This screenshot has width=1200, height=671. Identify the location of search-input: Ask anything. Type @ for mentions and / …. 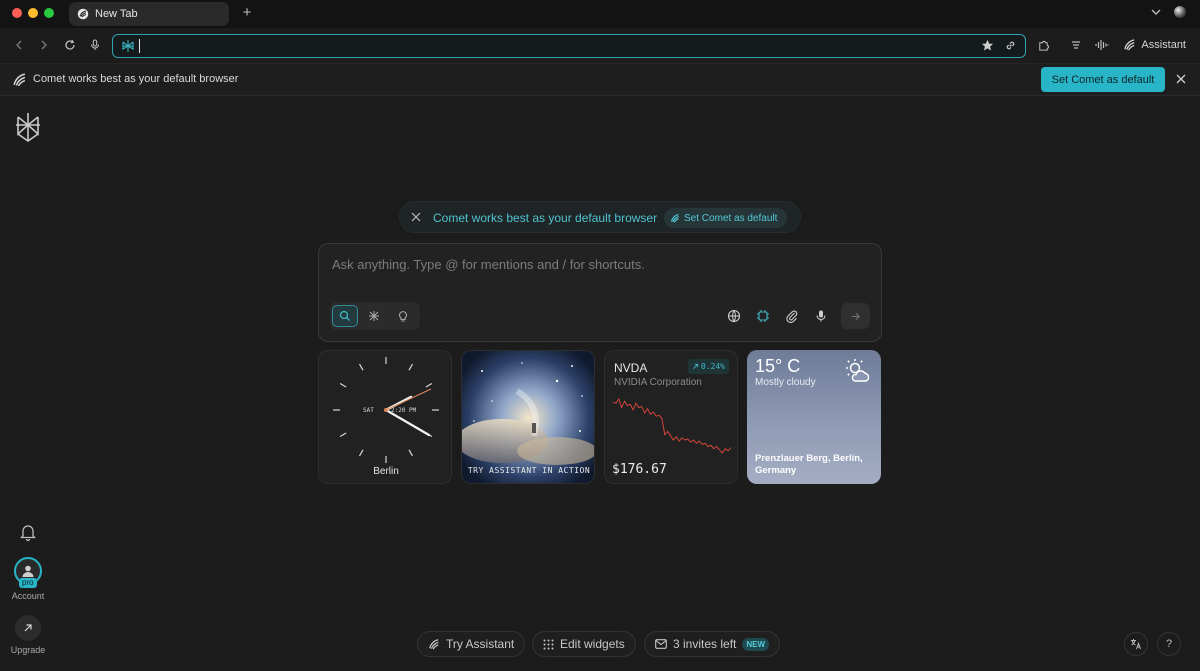
(488, 264).